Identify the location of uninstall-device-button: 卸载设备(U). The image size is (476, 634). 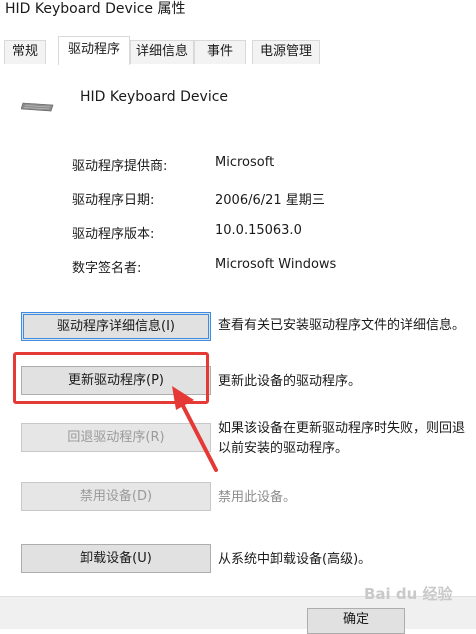
(116, 558).